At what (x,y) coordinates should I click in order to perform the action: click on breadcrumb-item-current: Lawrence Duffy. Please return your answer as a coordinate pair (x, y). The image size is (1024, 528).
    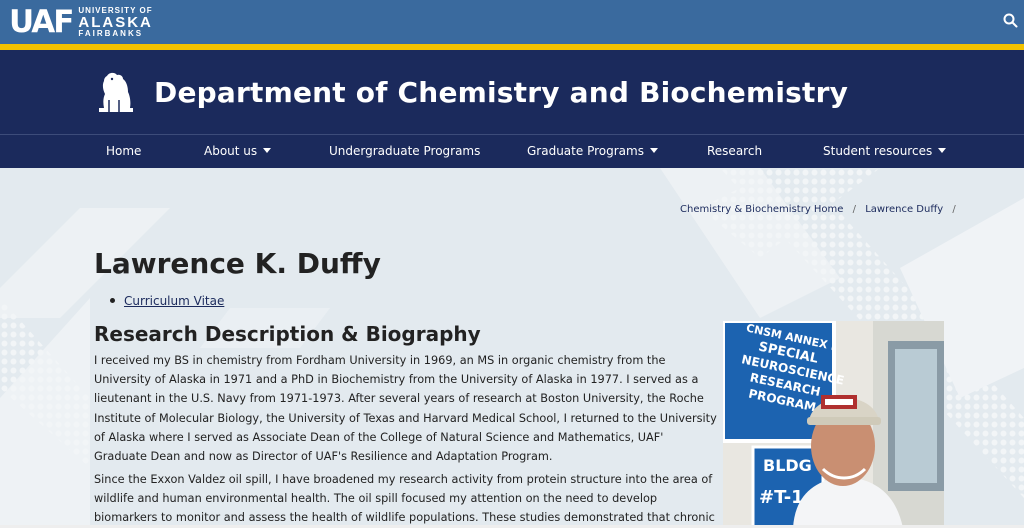
    Looking at the image, I should click on (904, 209).